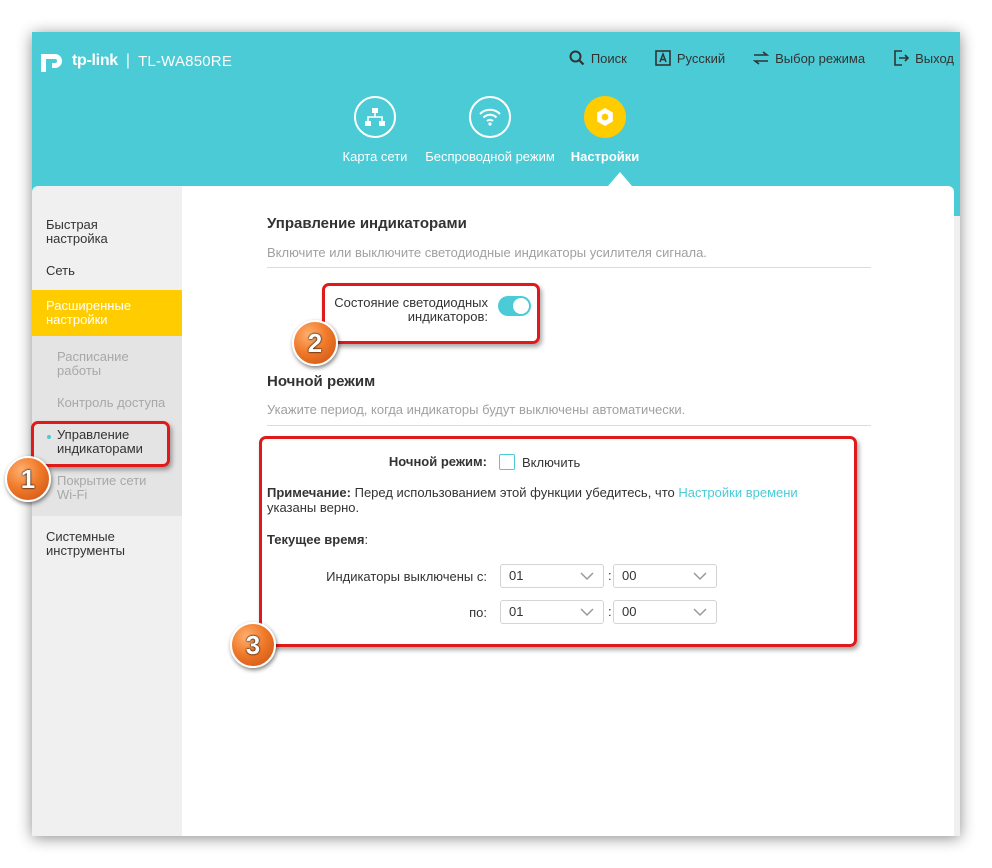 The image size is (992, 868). Describe the element at coordinates (107, 262) in the screenshot. I see `sidebar-item-network: Сеть` at that location.